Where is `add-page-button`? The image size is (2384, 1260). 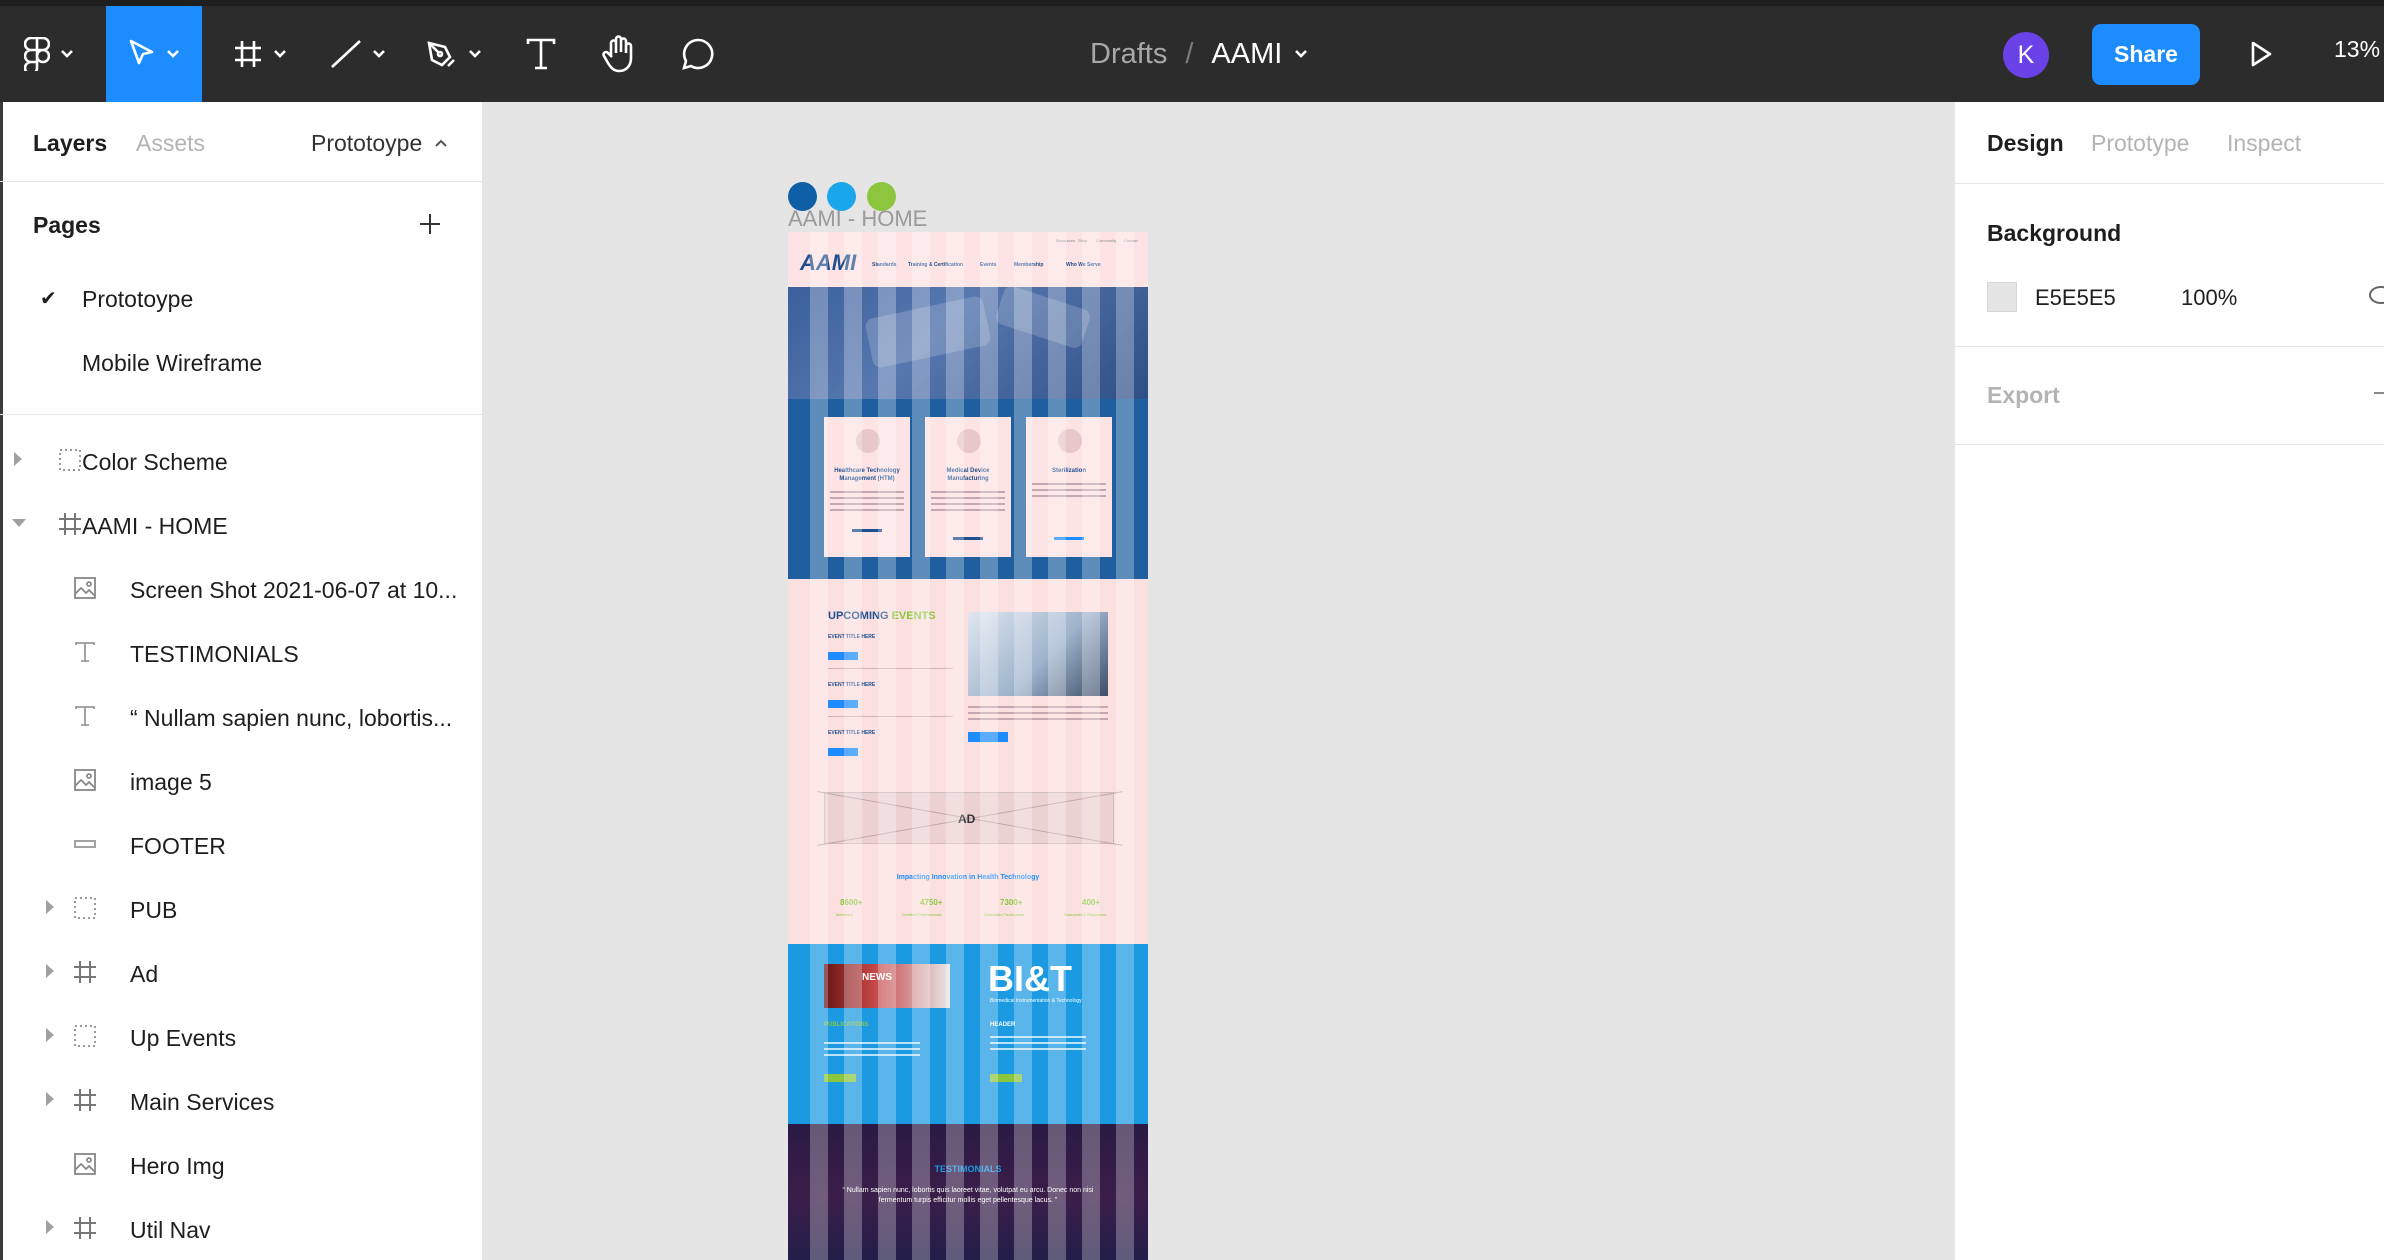 add-page-button is located at coordinates (430, 225).